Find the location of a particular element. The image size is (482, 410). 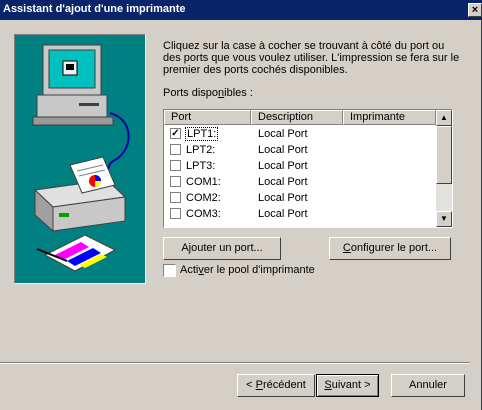

port-checkbox: ✓ is located at coordinates (175, 133).